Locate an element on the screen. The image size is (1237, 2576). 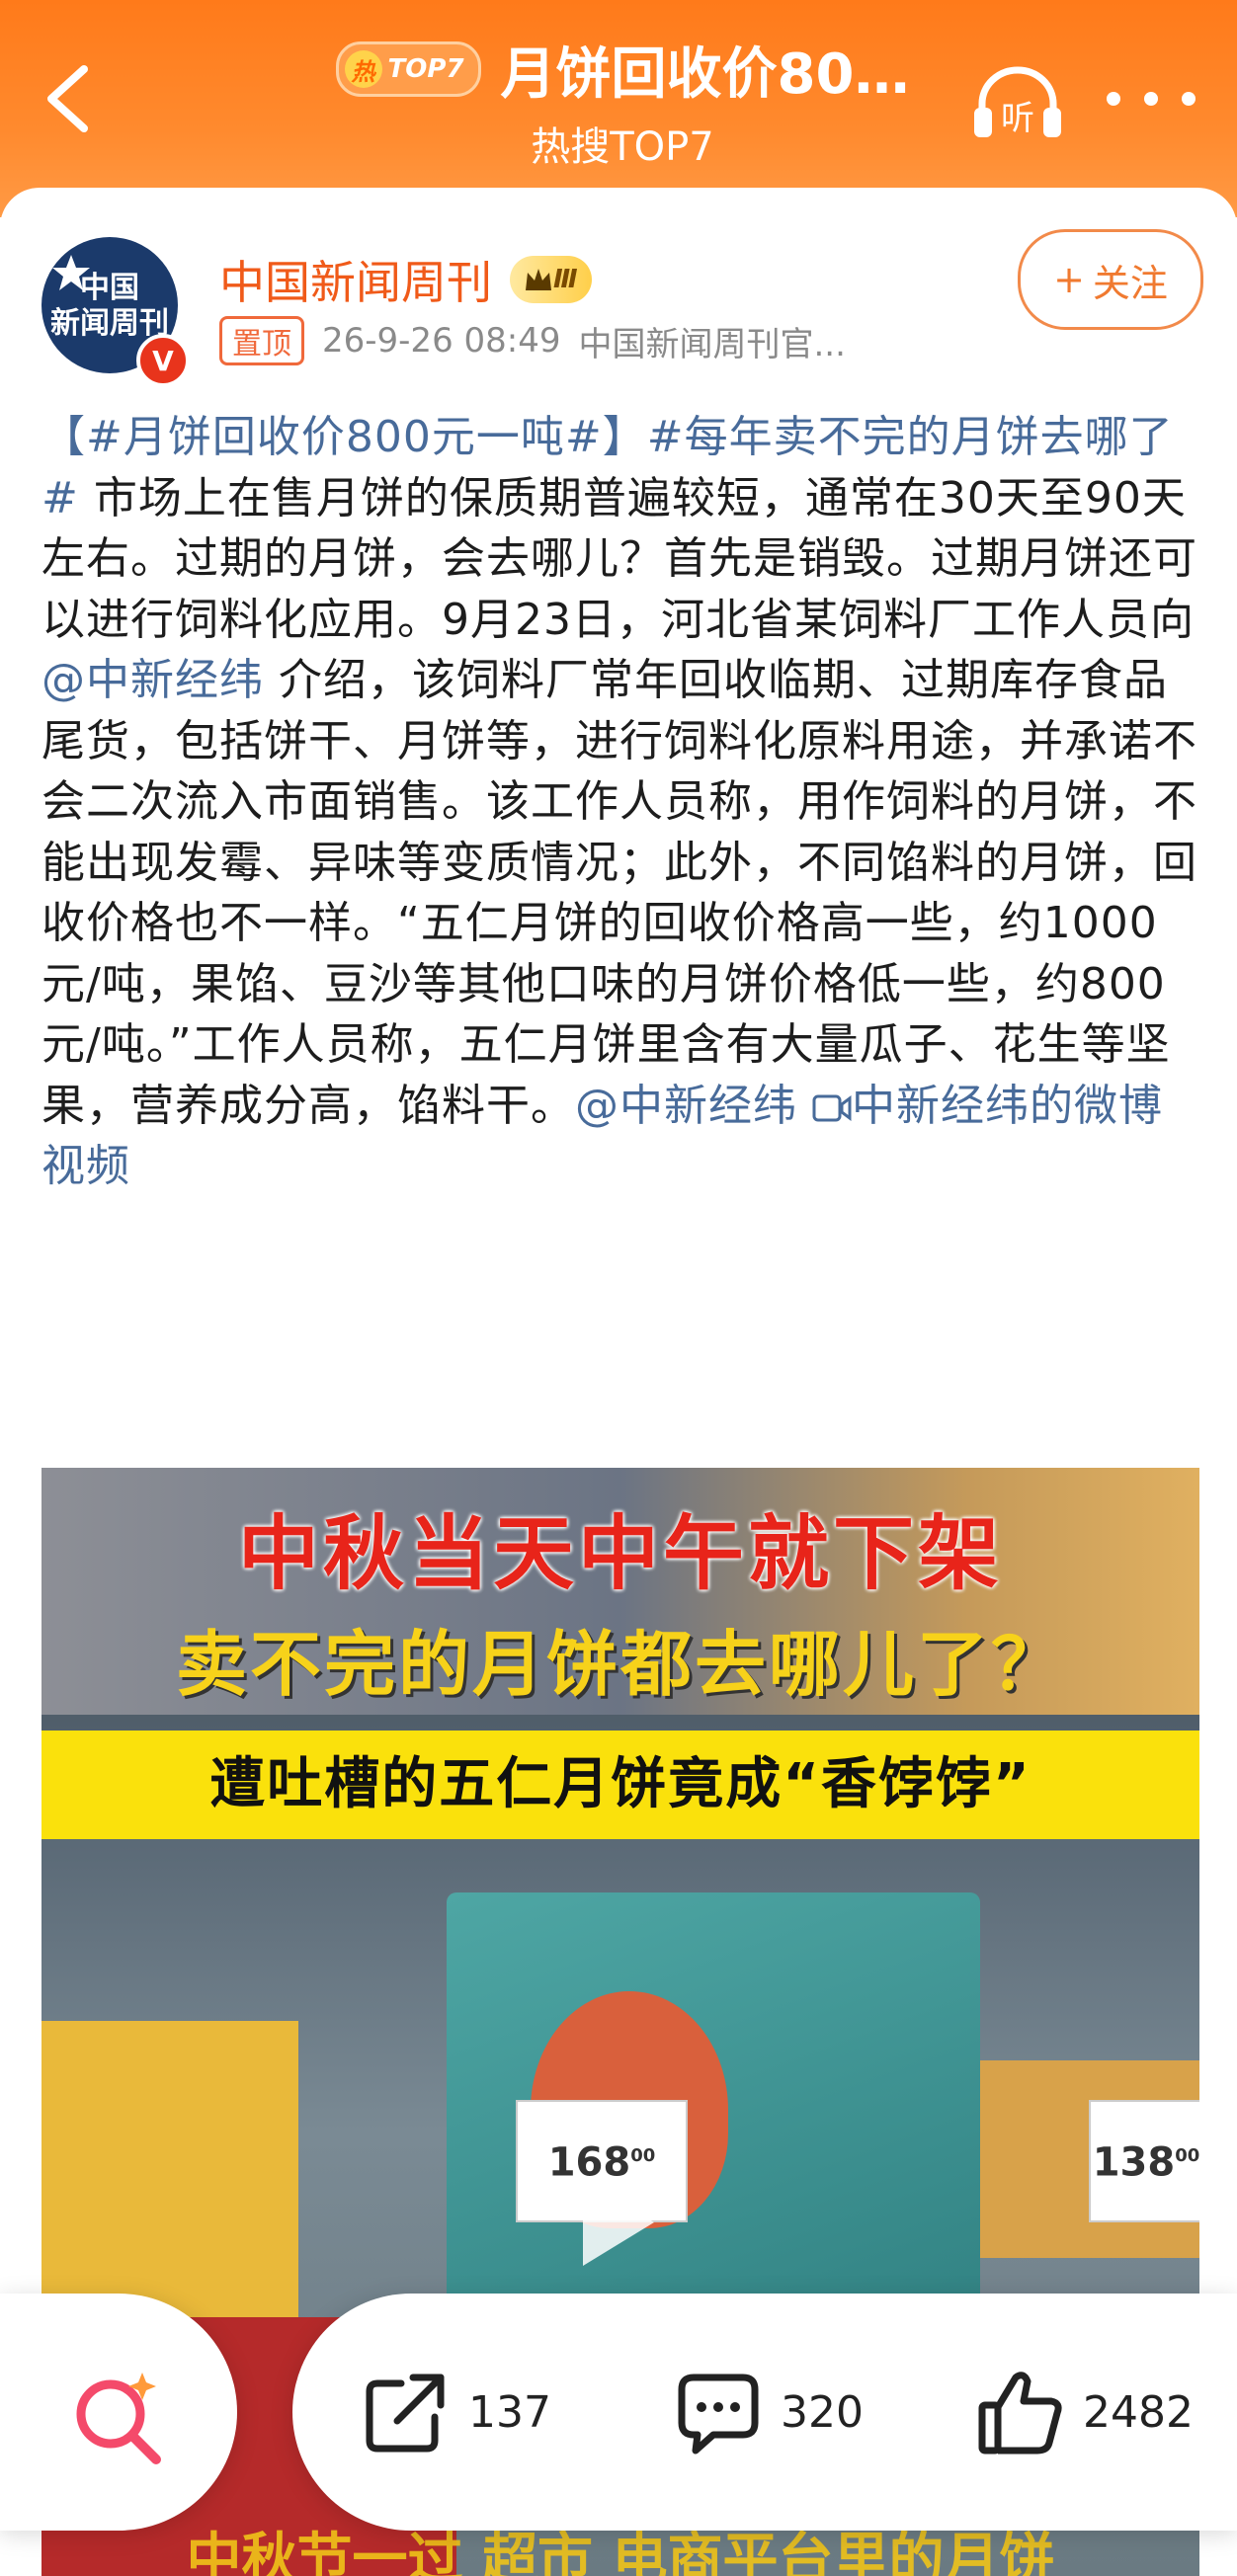
header-title-group: 热 TOP7 月饼回收价80… 热搜TOP7 is located at coordinates (622, 109).